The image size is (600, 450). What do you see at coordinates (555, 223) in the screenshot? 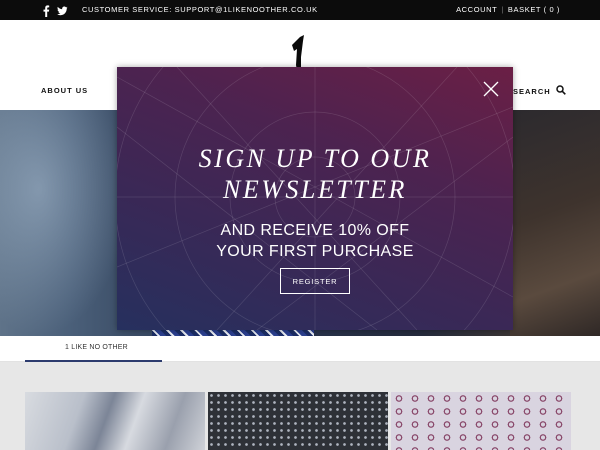
I see `hero-right-panel` at bounding box center [555, 223].